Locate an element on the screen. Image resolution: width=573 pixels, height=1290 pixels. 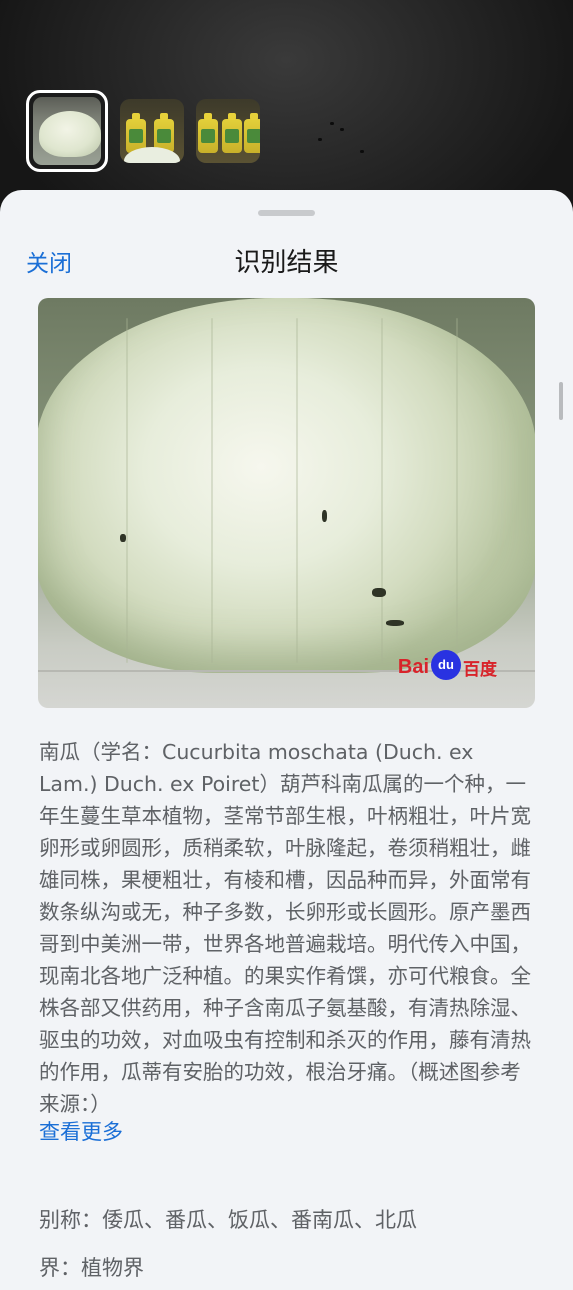
kingdom-value: 植物界 is located at coordinates (112, 1268).